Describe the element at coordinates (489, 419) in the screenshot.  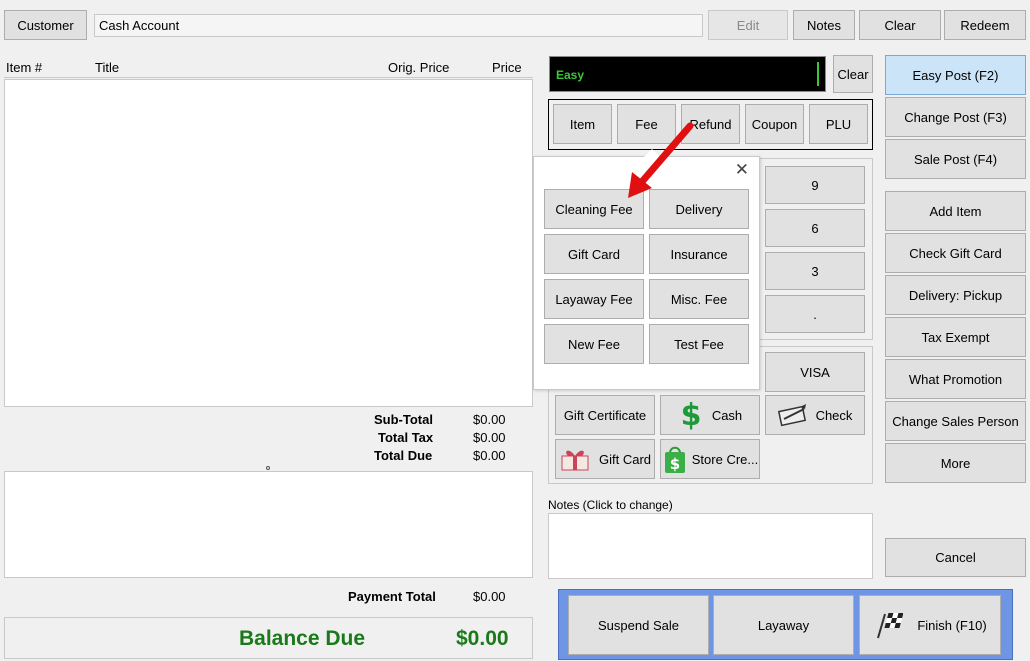
I see `subtotal-value: $0.00` at that location.